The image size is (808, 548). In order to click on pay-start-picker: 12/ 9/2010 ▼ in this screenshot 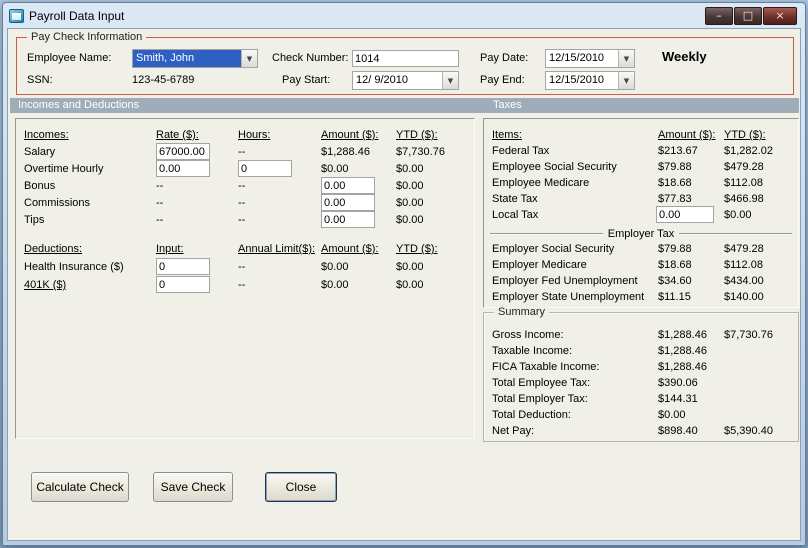, I will do `click(405, 80)`.